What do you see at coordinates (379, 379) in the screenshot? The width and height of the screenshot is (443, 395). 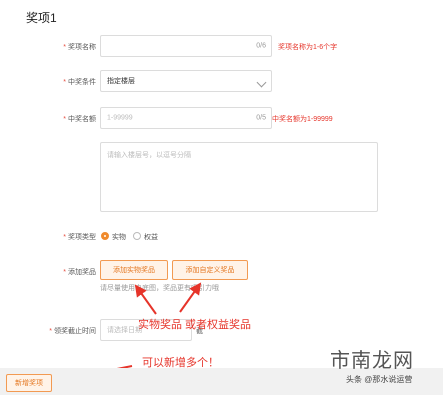 I see `watermark-subtitle: 头条 @那水说运营` at bounding box center [379, 379].